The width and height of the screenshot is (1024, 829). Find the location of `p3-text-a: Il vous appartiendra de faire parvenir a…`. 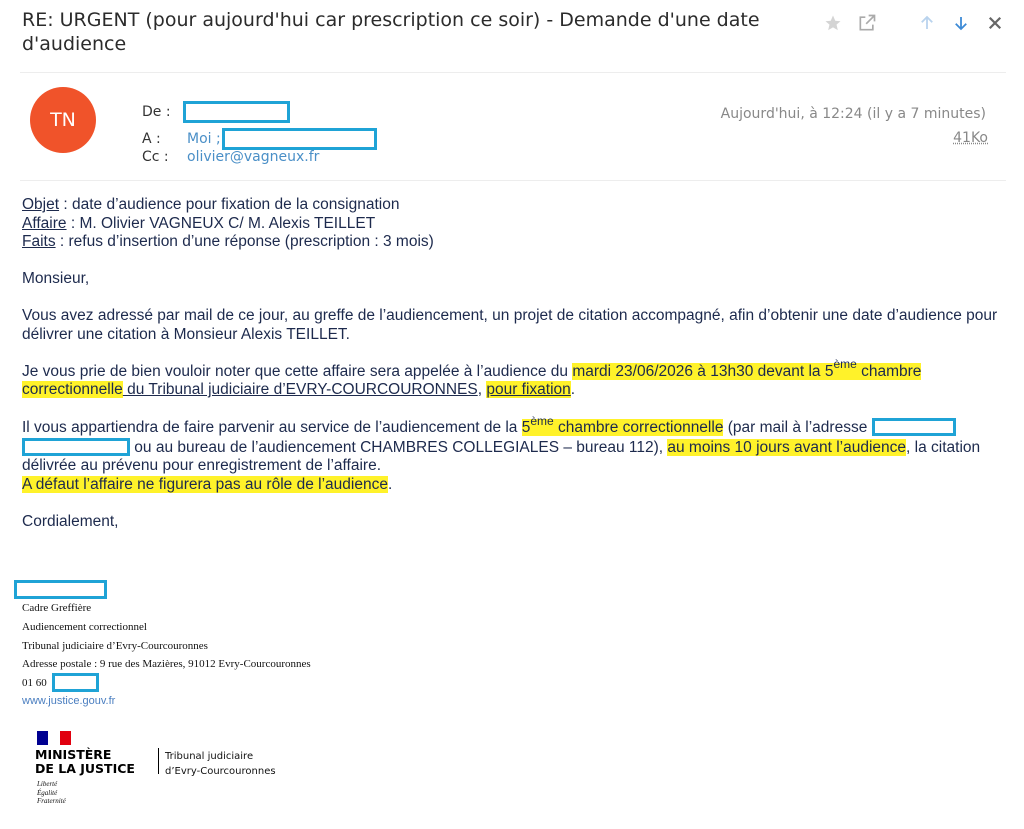

p3-text-a: Il vous appartiendra de faire parvenir a… is located at coordinates (272, 427).